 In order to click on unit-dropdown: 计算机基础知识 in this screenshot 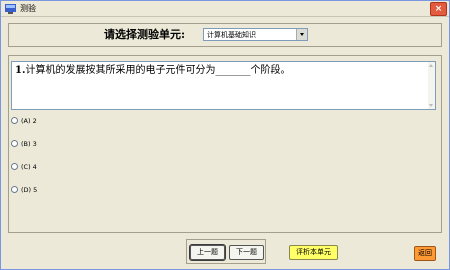, I will do `click(255, 34)`.